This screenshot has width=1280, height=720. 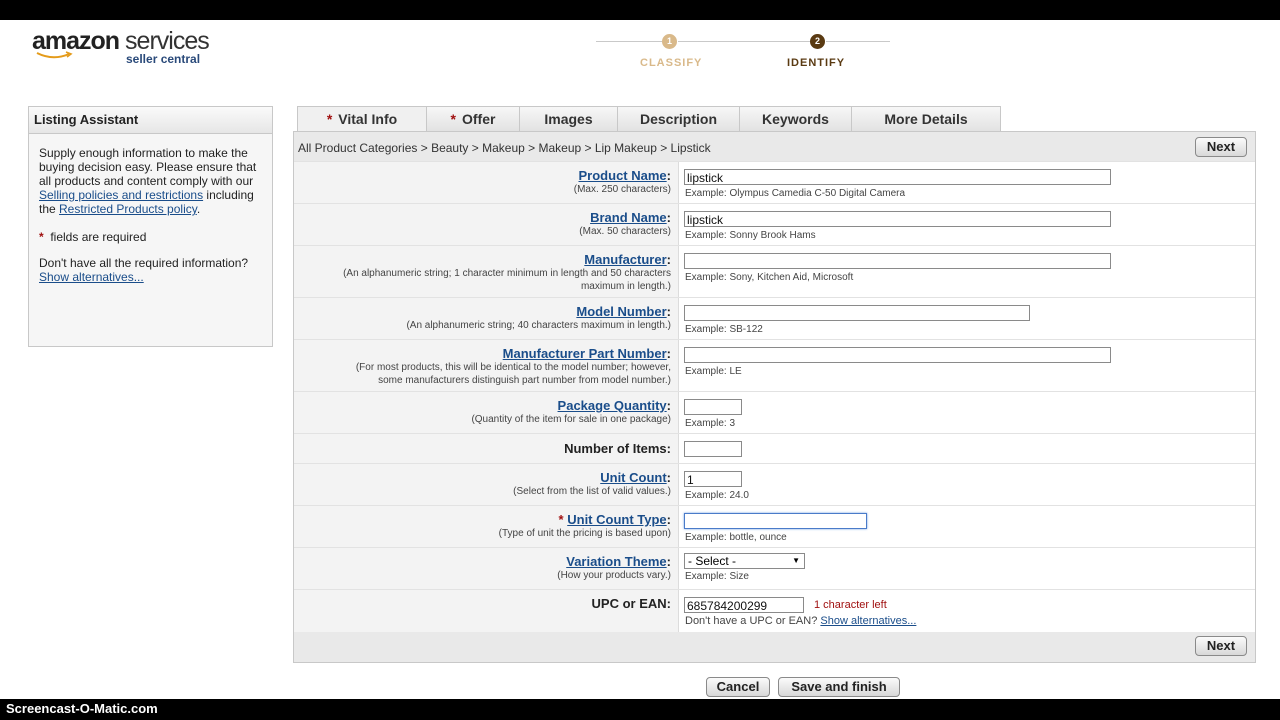 What do you see at coordinates (816, 63) in the screenshot?
I see `step-identify-label: IDENTIFY` at bounding box center [816, 63].